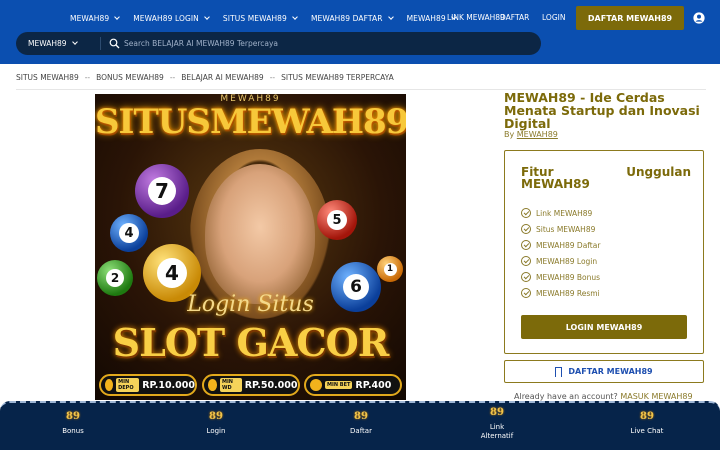 This screenshot has height=450, width=720. What do you see at coordinates (610, 371) in the screenshot?
I see `daftar-button-label: DAFTAR MEWAH89` at bounding box center [610, 371].